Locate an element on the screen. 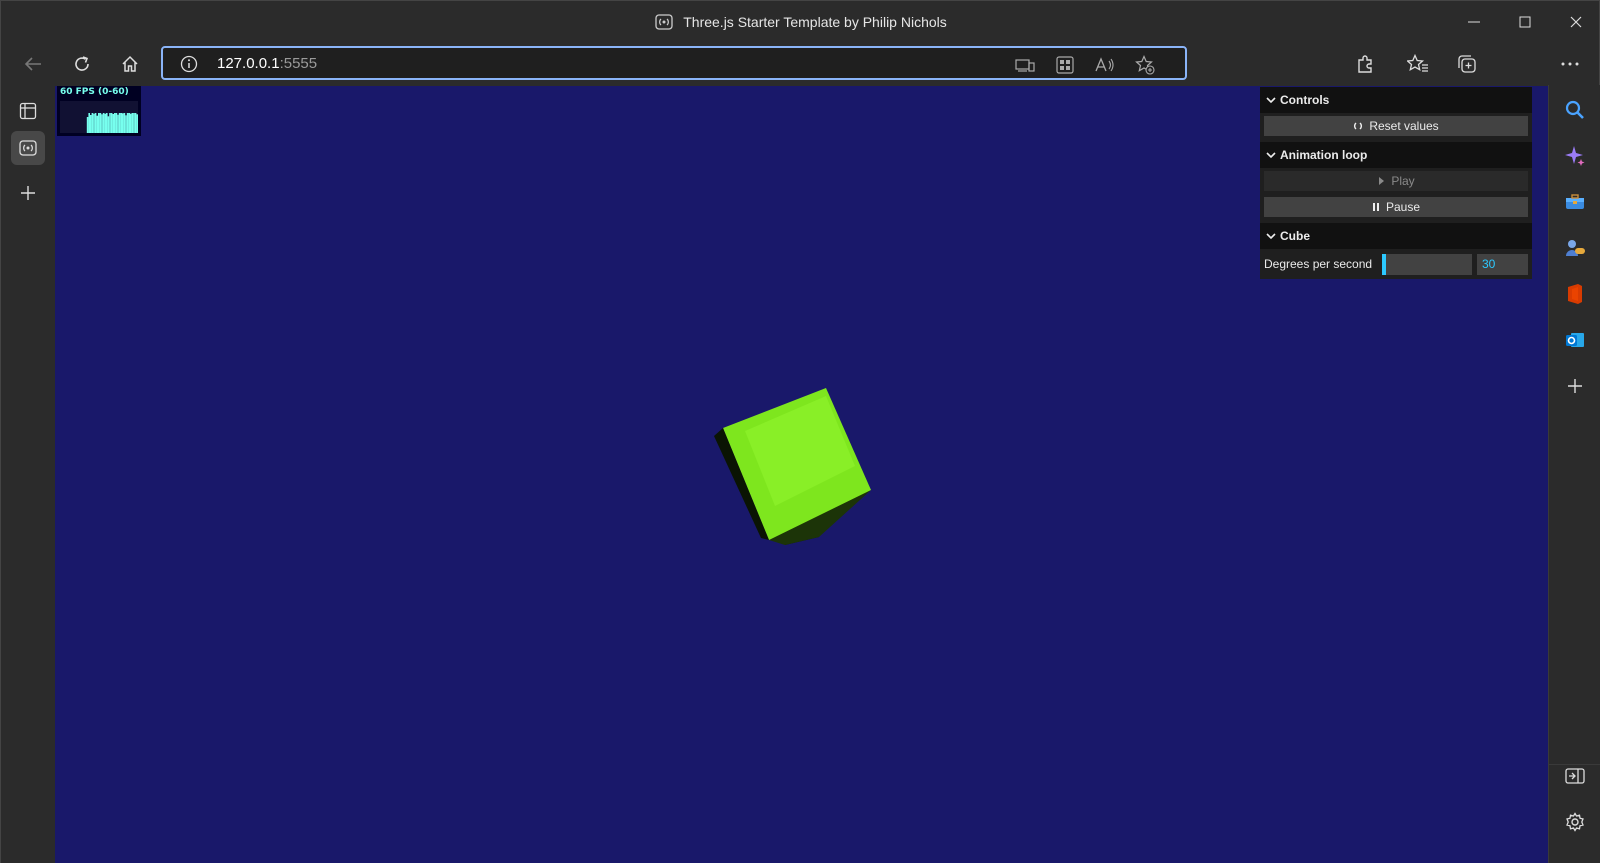 This screenshot has width=1600, height=863. extensions-icon is located at coordinates (1365, 64).